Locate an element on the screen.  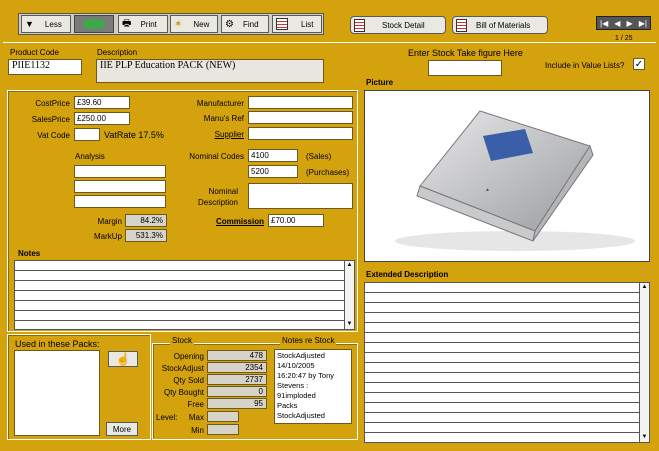
hand-pointer-icon: ☝ is located at coordinates (123, 359).